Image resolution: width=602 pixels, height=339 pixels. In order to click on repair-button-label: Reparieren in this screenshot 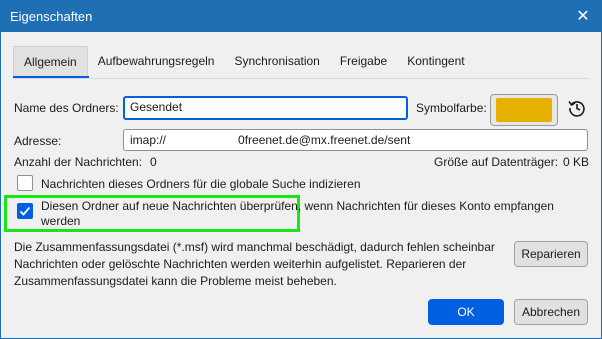, I will do `click(551, 254)`.